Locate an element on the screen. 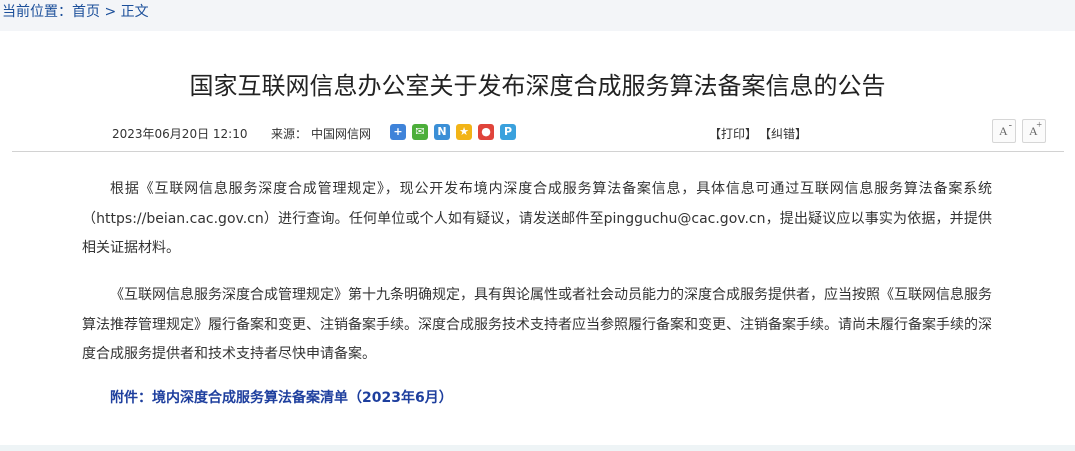 Image resolution: width=1075 pixels, height=451 pixels. attachment-label: 附件： is located at coordinates (131, 398).